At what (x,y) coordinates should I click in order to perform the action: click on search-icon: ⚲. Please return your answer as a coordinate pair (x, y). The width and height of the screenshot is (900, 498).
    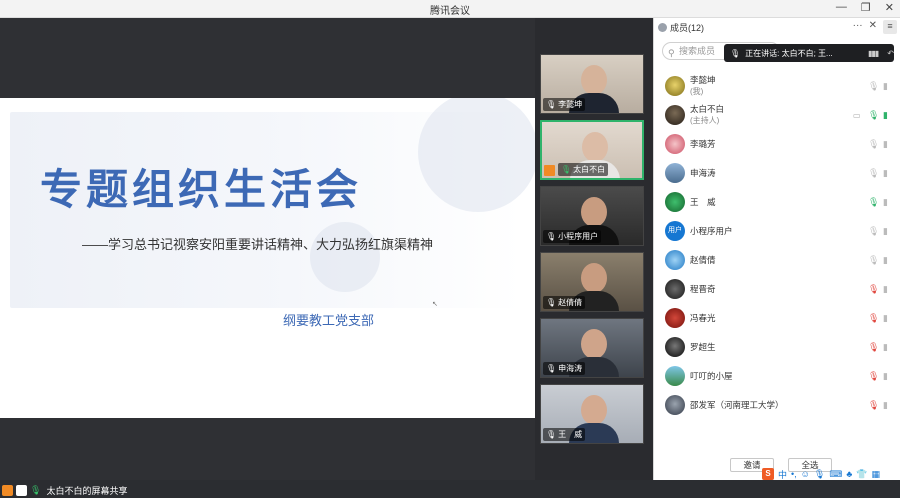
    Looking at the image, I should click on (671, 53).